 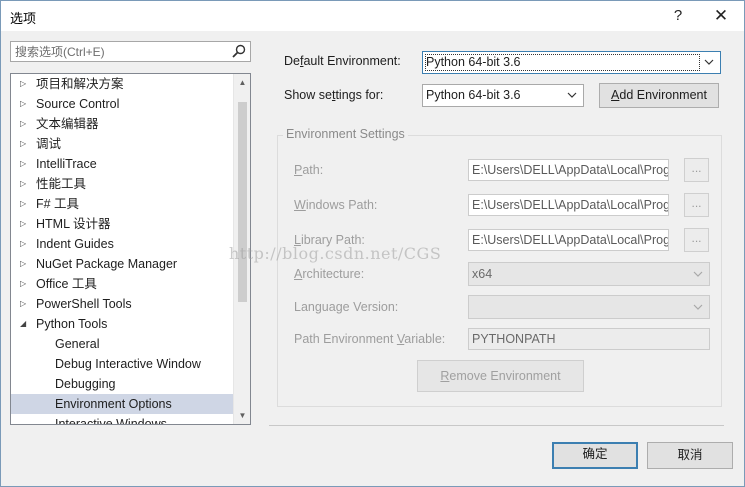 I want to click on window-title: 选项, so click(x=23, y=18).